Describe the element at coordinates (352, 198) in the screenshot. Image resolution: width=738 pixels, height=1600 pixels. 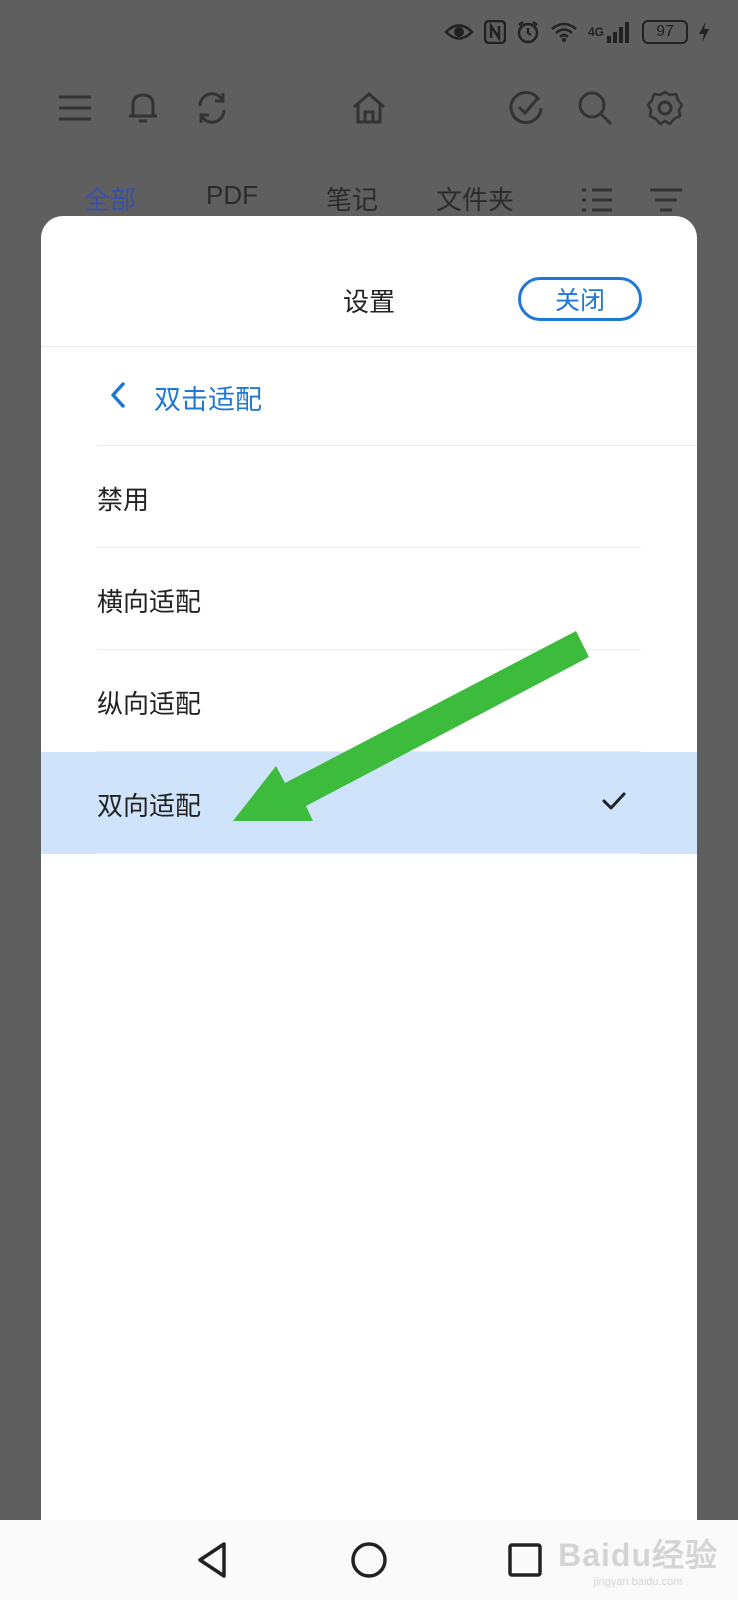
I see `tab-notes: 笔记` at that location.